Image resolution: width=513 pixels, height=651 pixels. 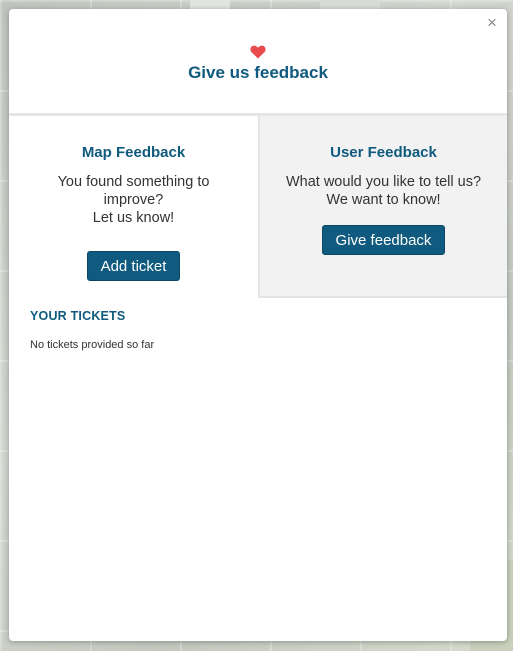 What do you see at coordinates (78, 316) in the screenshot?
I see `tickets-heading: YOUR TICKETS` at bounding box center [78, 316].